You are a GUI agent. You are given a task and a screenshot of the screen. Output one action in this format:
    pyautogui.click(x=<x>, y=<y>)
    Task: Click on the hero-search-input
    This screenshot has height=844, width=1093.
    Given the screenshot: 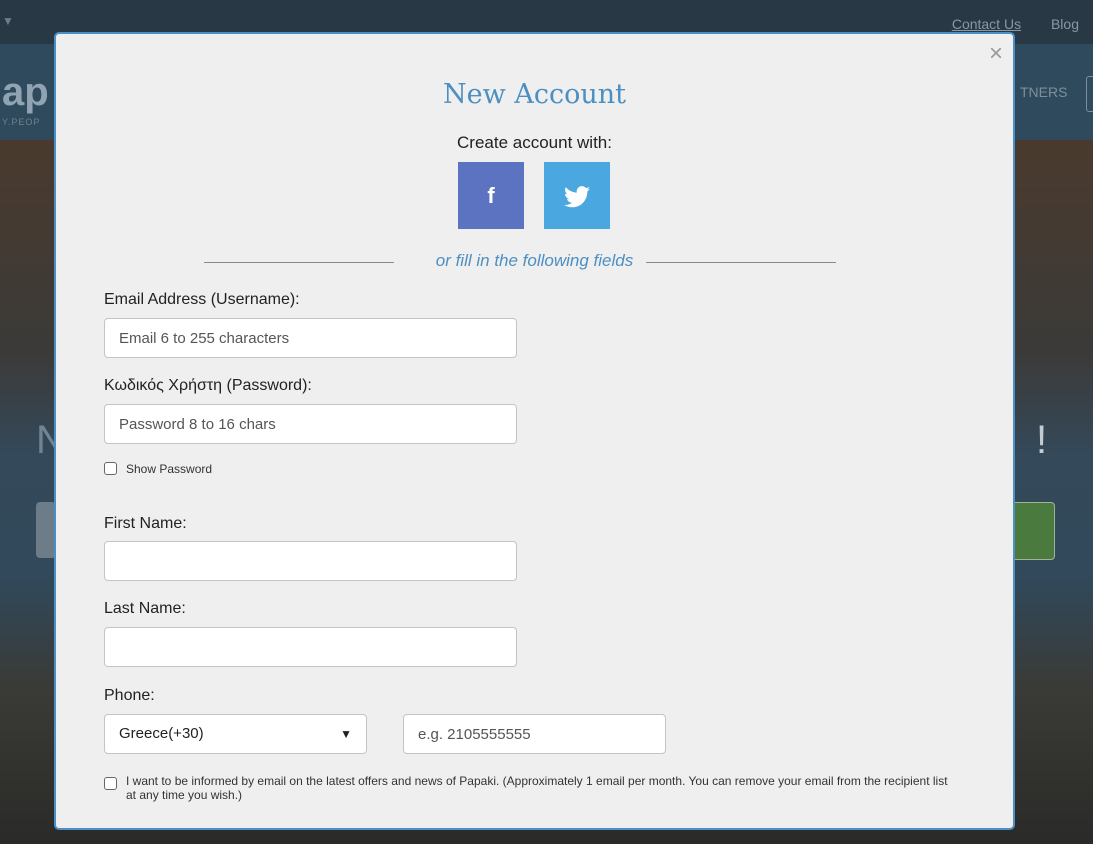 What is the action you would take?
    pyautogui.click(x=46, y=530)
    